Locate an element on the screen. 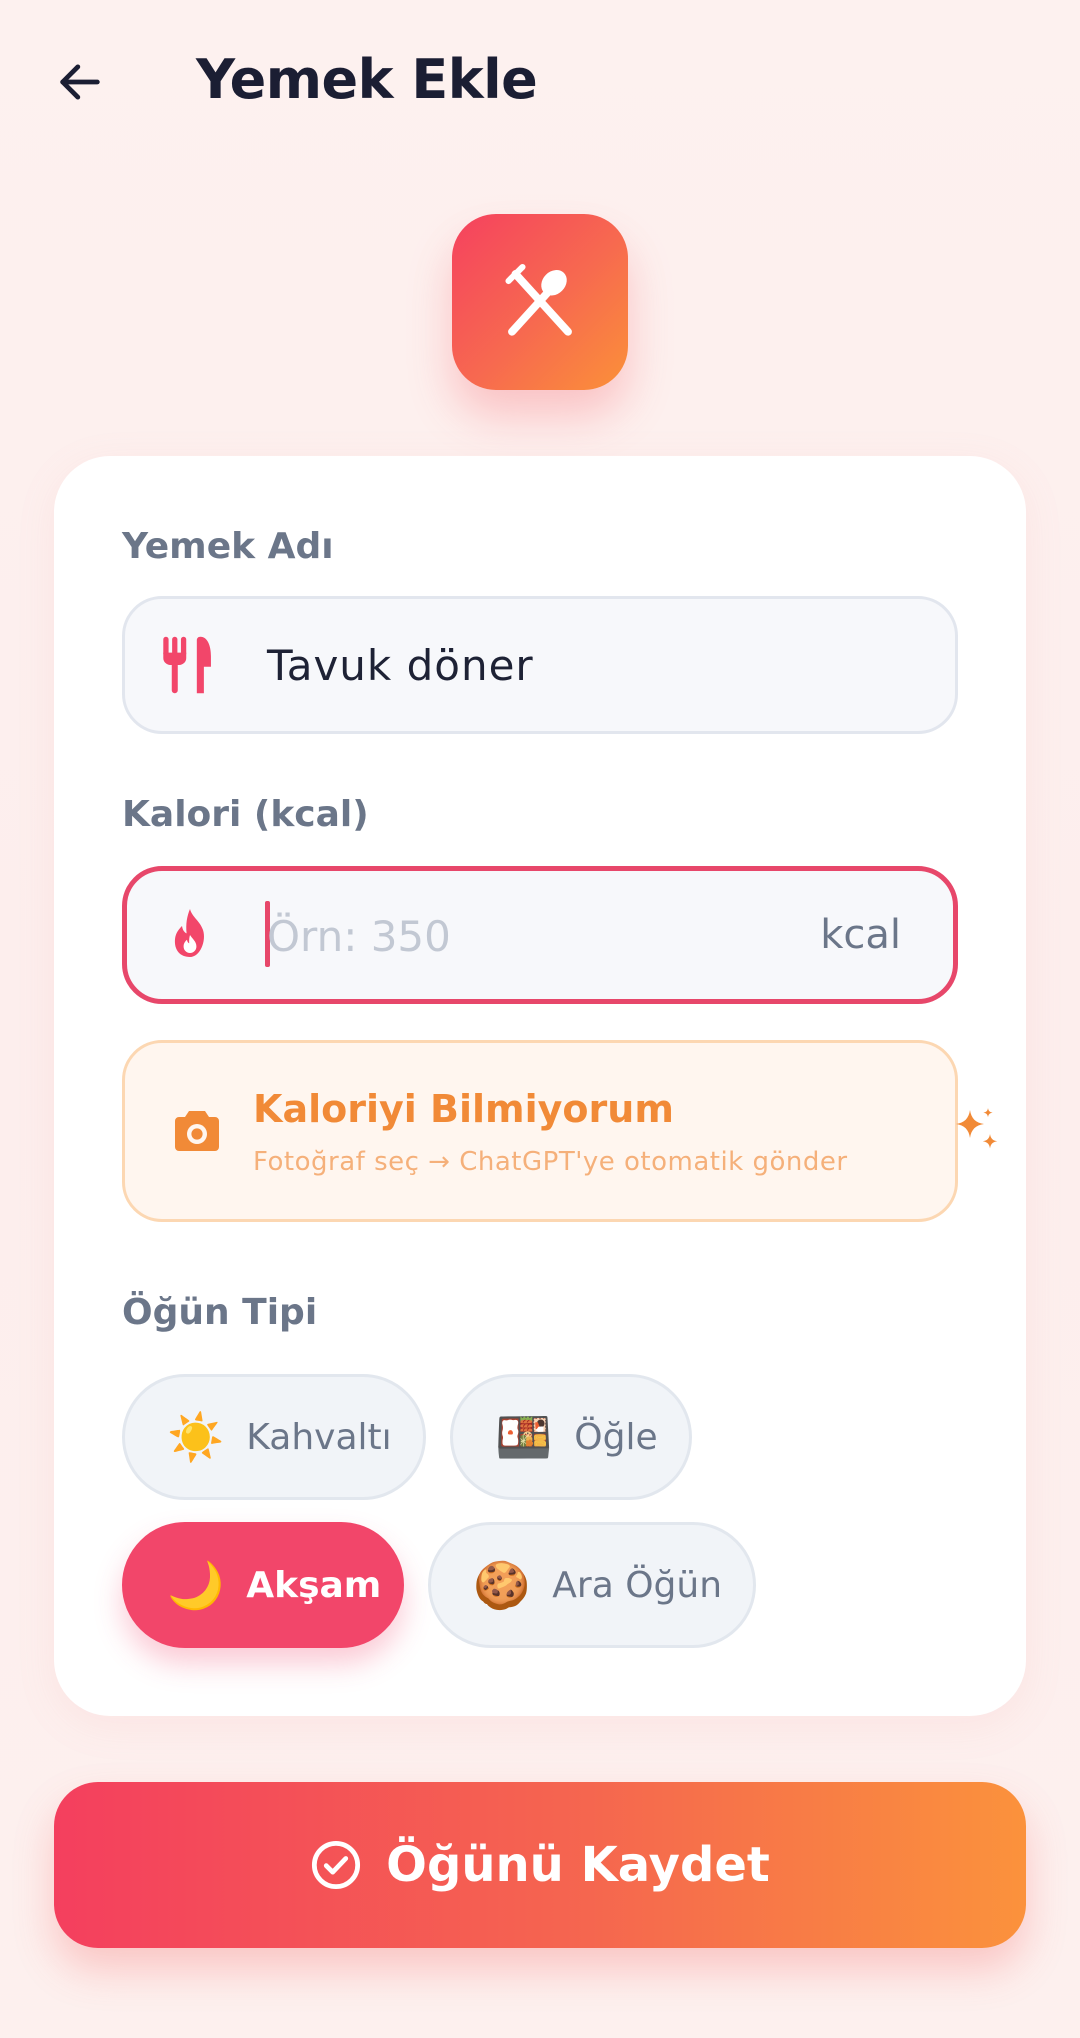 Image resolution: width=1080 pixels, height=2038 pixels. sun-icon: ☀️ is located at coordinates (196, 1437).